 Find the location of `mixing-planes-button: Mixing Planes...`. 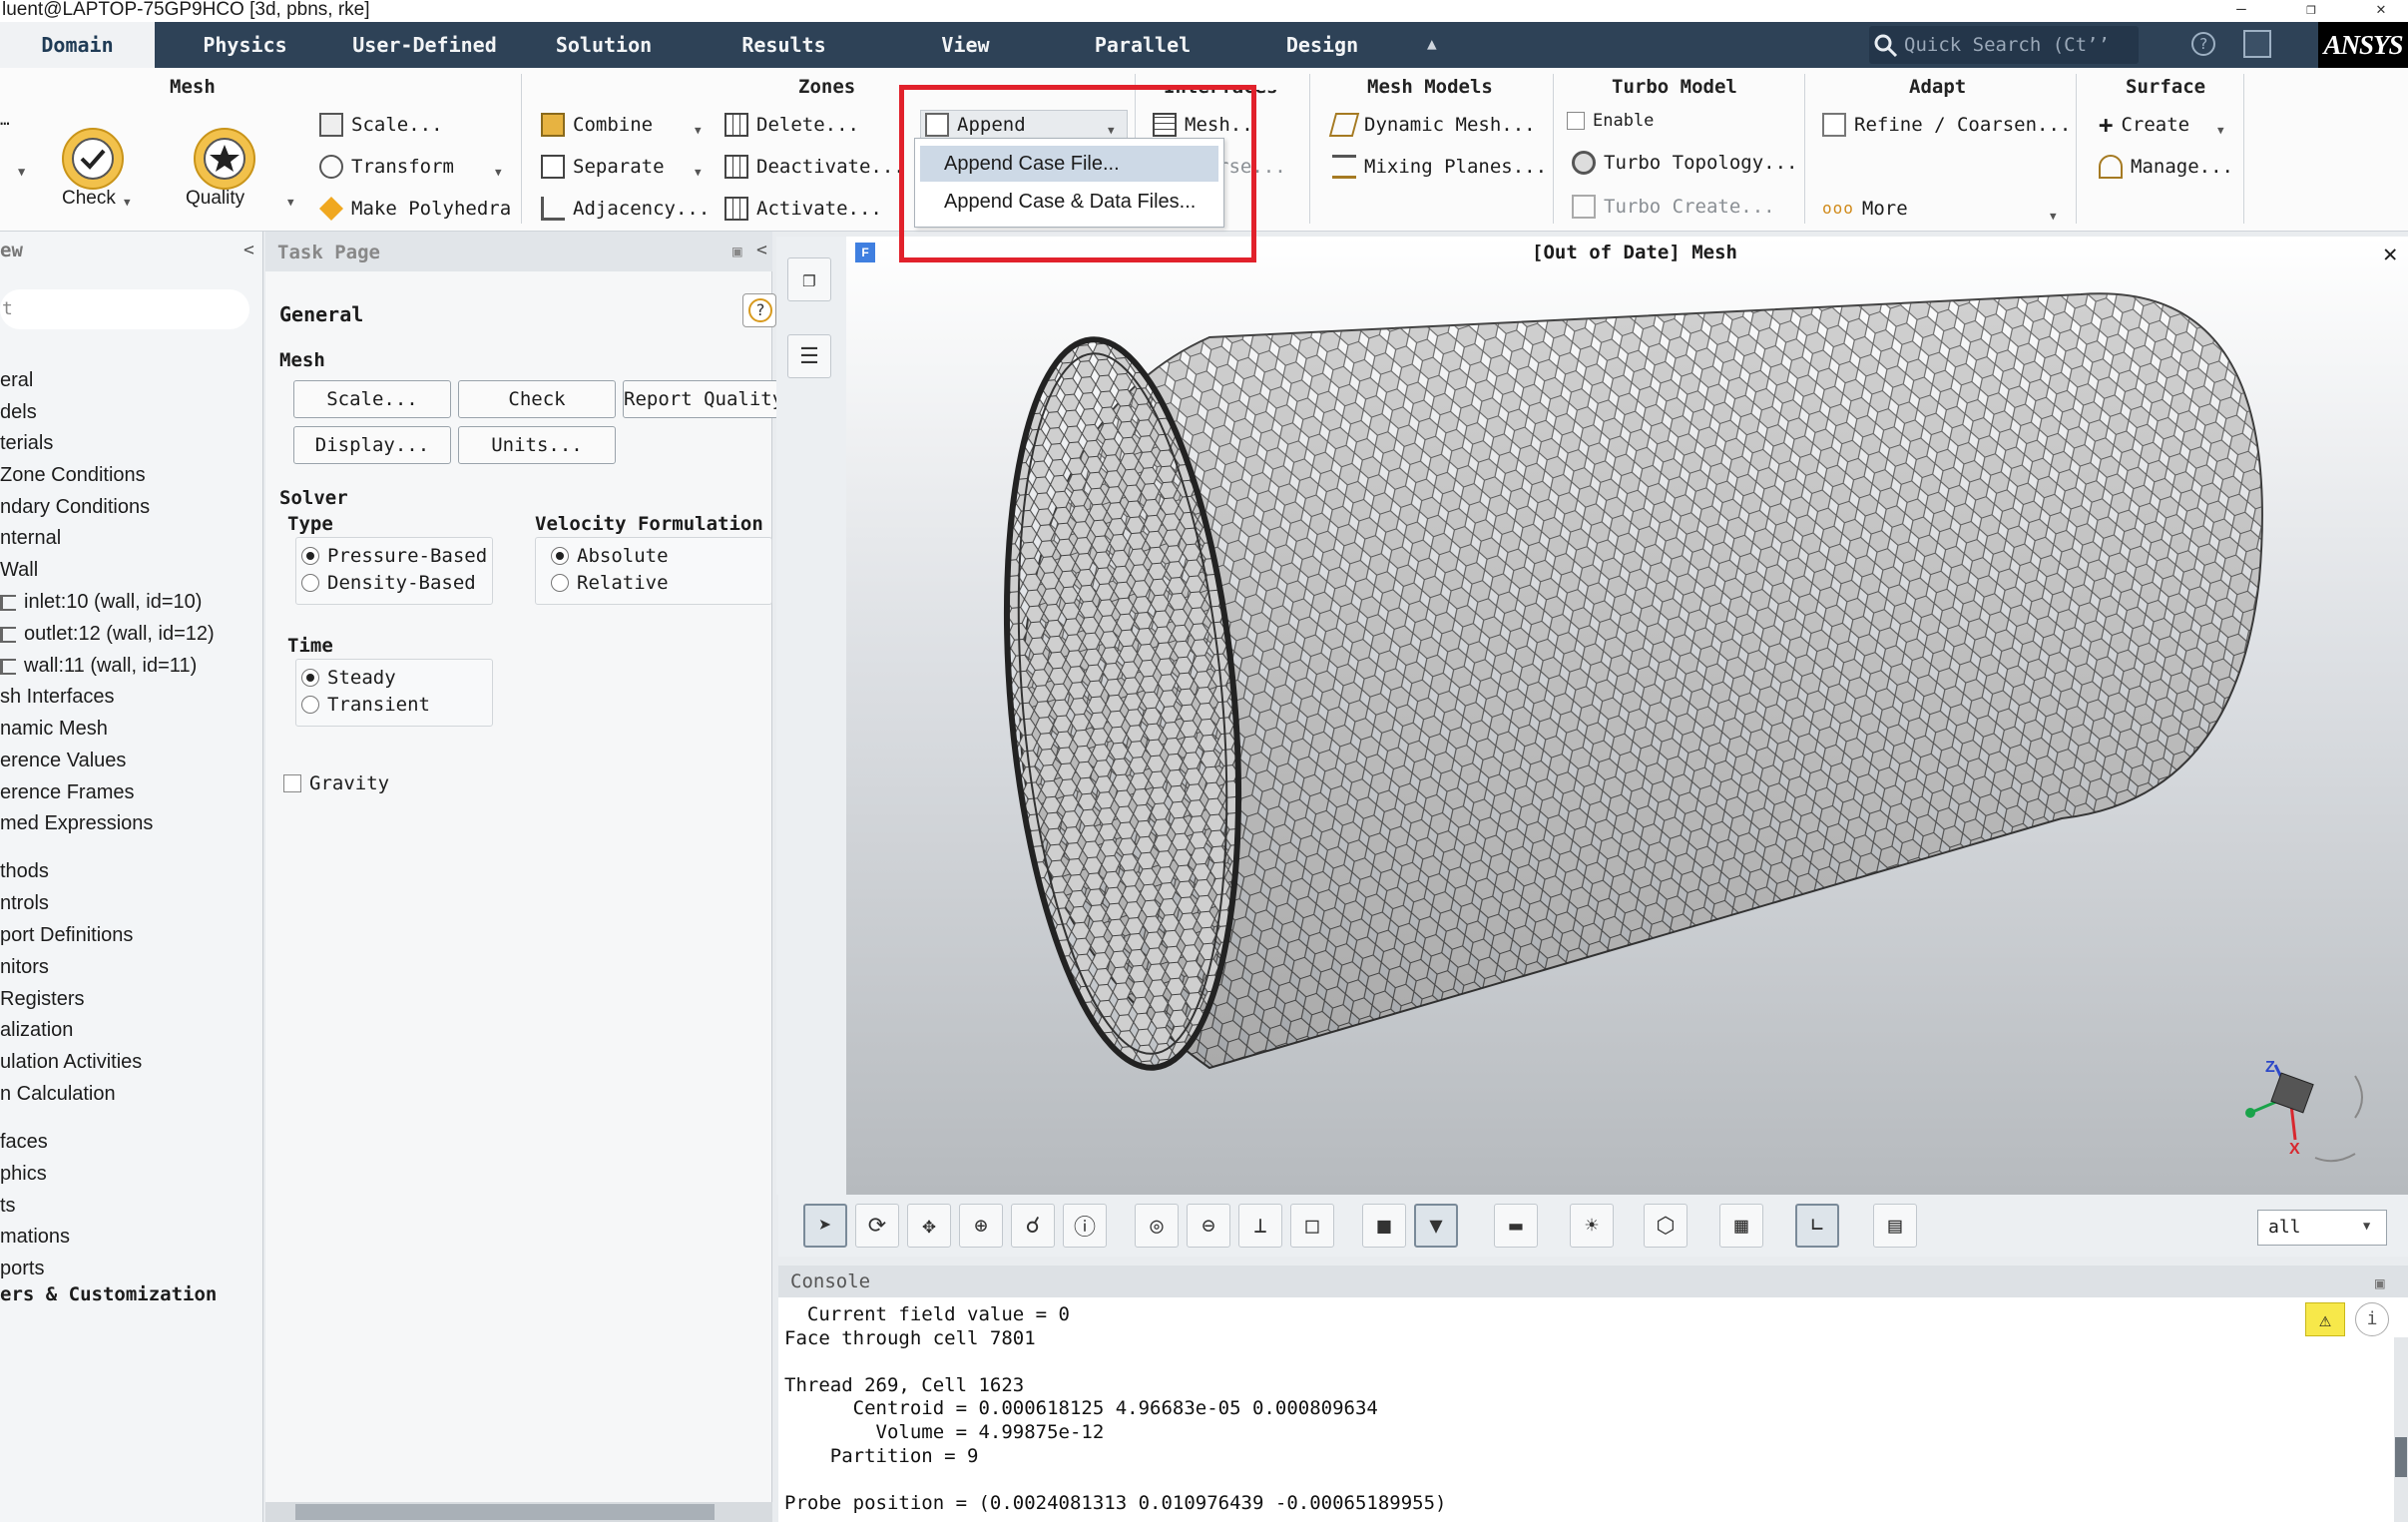

mixing-planes-button: Mixing Planes... is located at coordinates (1439, 167).